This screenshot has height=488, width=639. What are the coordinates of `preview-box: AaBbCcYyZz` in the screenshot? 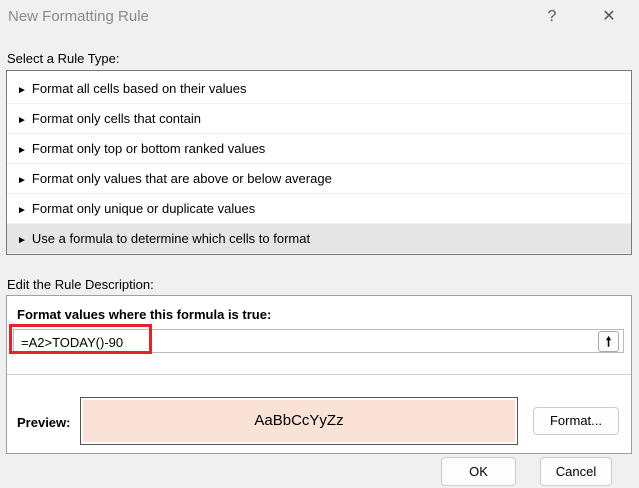 It's located at (299, 421).